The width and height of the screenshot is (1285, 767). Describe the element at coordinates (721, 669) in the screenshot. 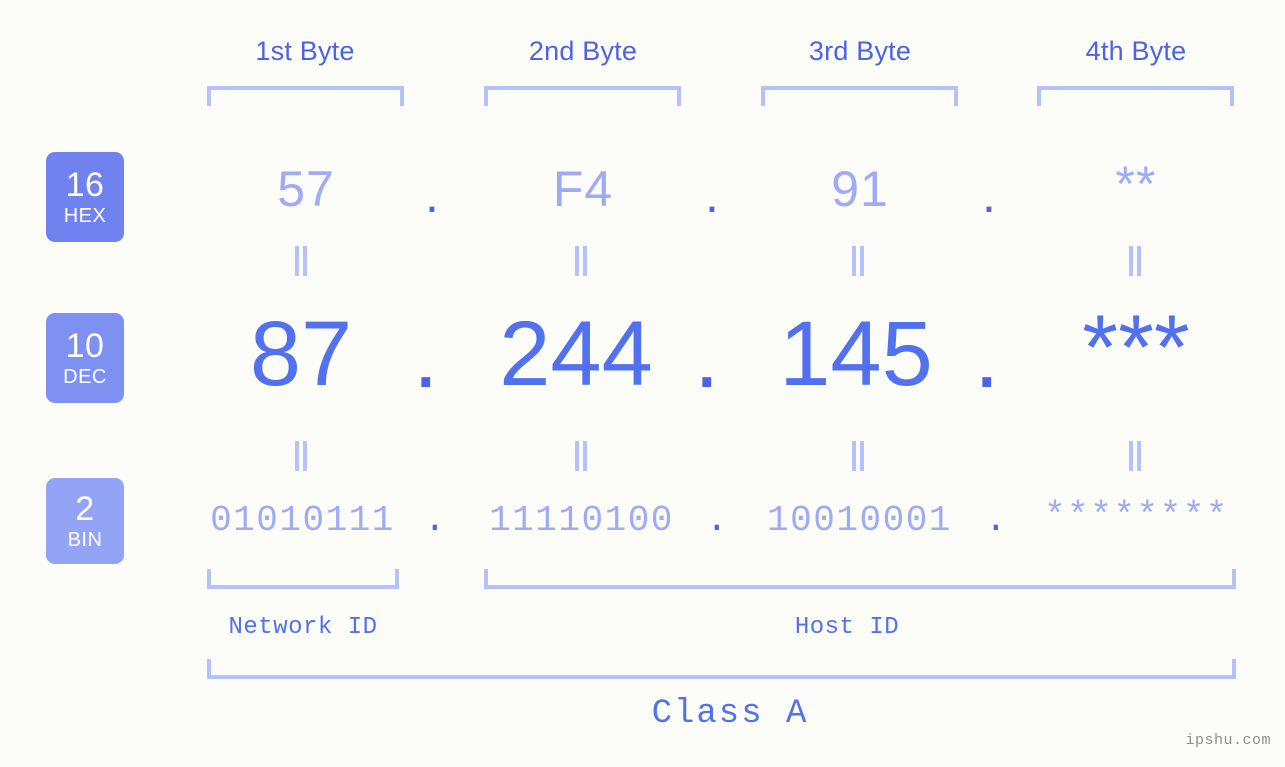

I see `class-bracket` at that location.